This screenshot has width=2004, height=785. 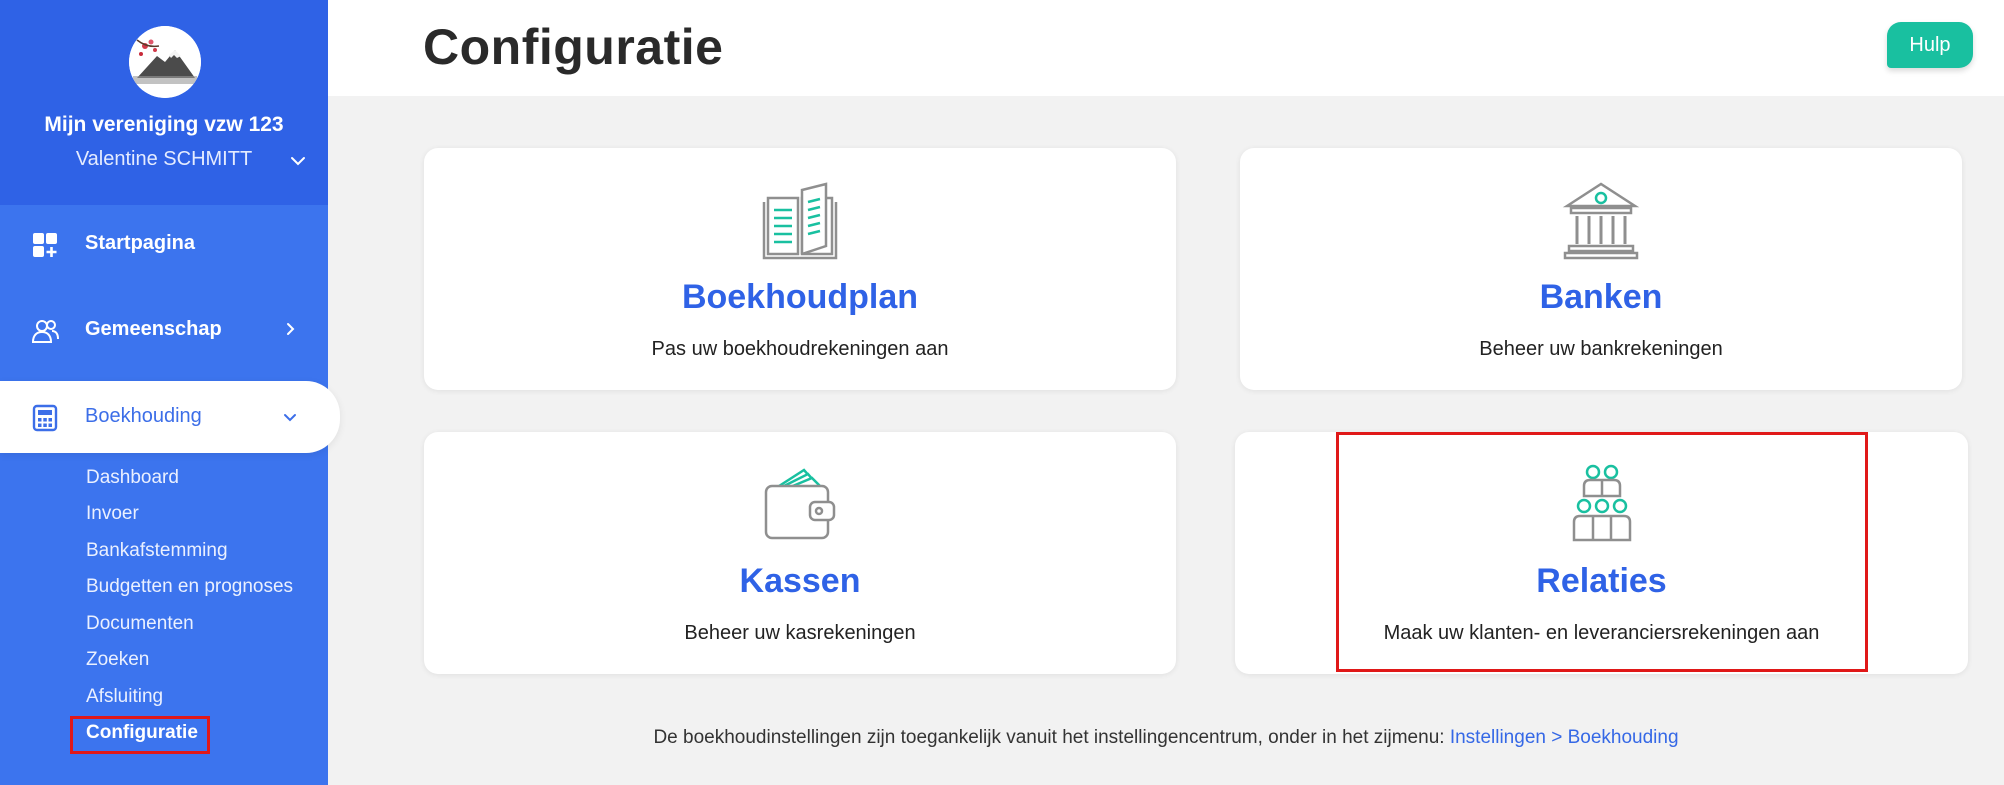 I want to click on nav-item-startpagina: Startpagina, so click(x=164, y=244).